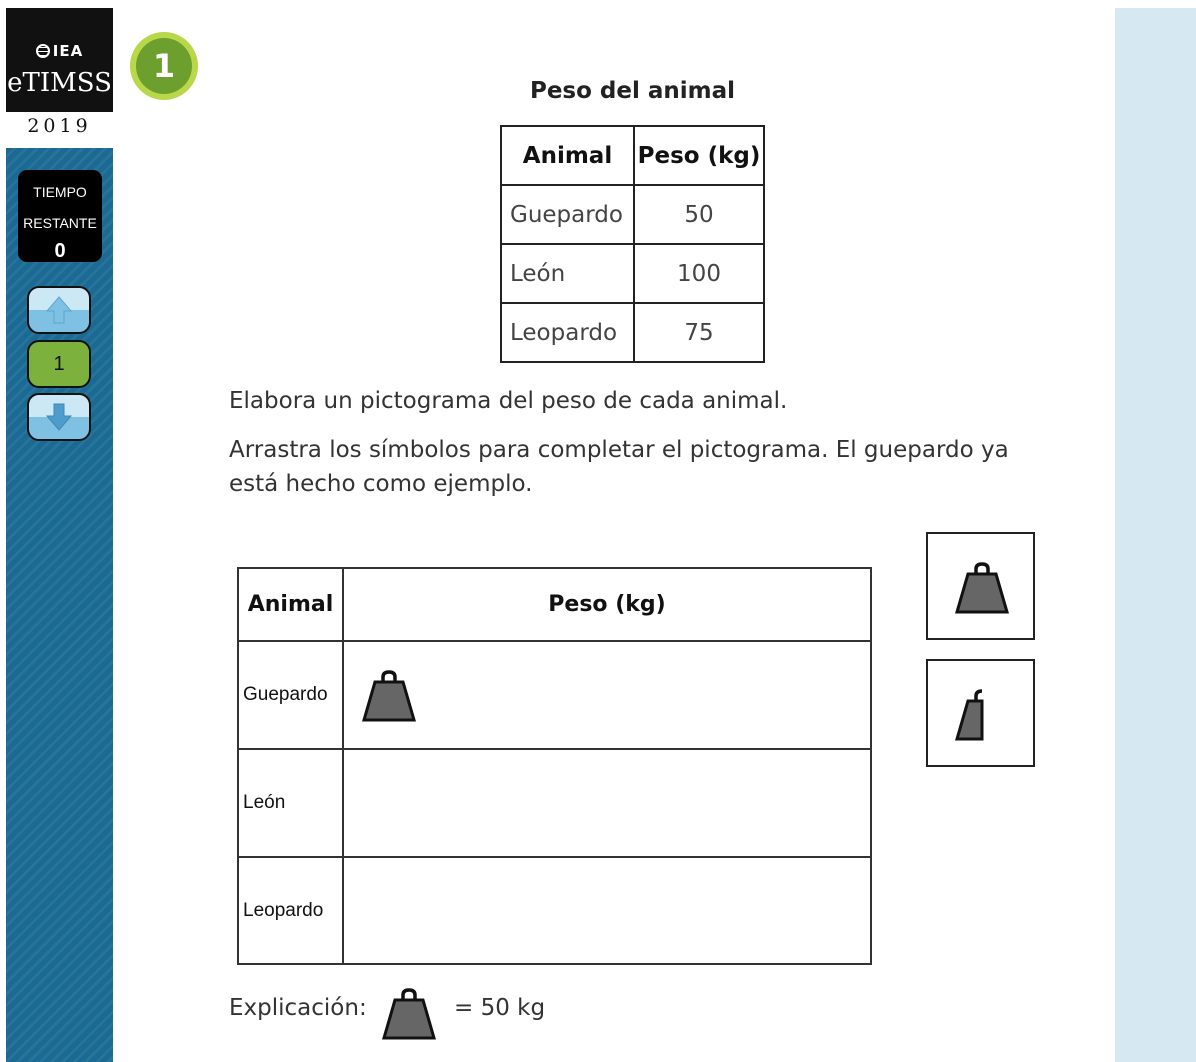 Image resolution: width=1196 pixels, height=1062 pixels. What do you see at coordinates (607, 604) in the screenshot?
I see `pictogram-header-weight: Peso (kg)` at bounding box center [607, 604].